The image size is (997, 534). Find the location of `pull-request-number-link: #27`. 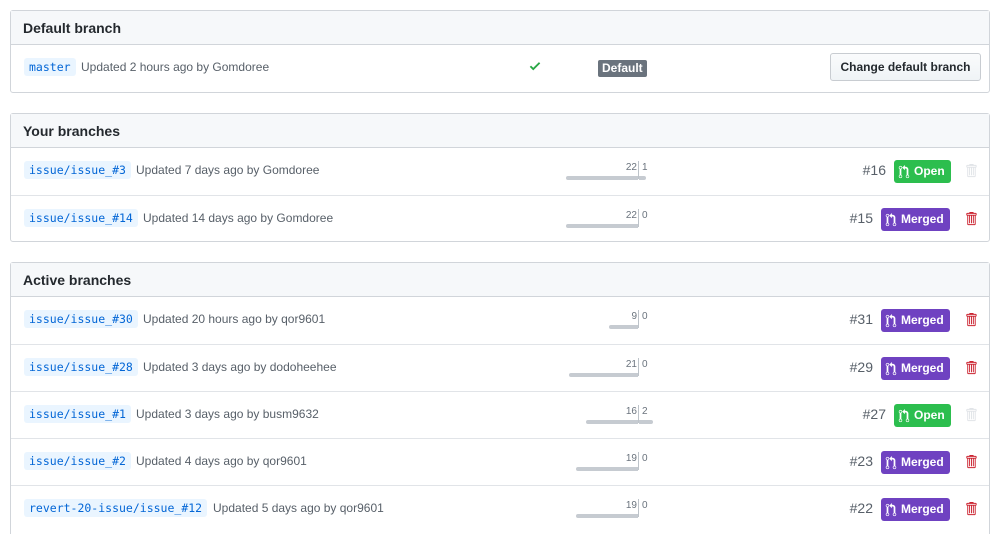

pull-request-number-link: #27 is located at coordinates (874, 414).